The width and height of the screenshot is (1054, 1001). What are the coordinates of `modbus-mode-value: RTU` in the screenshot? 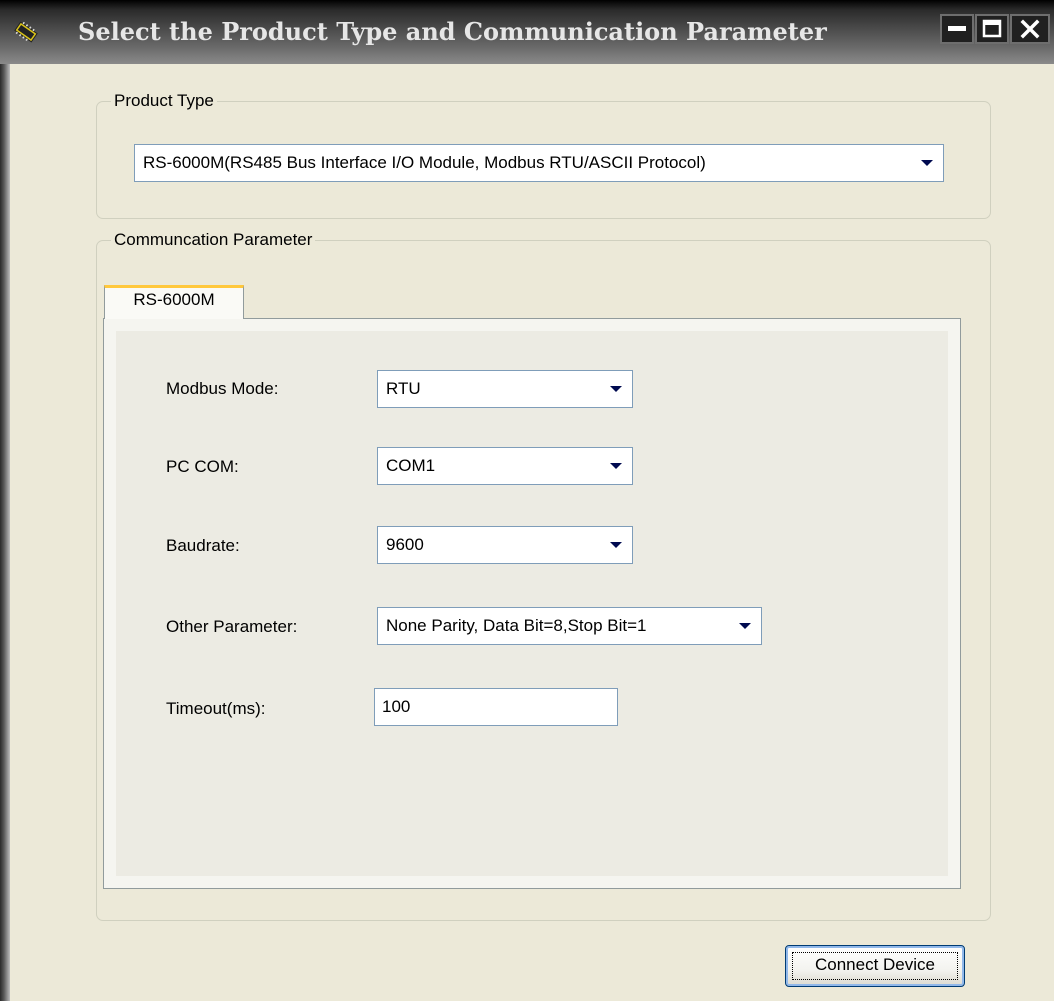 It's located at (403, 388).